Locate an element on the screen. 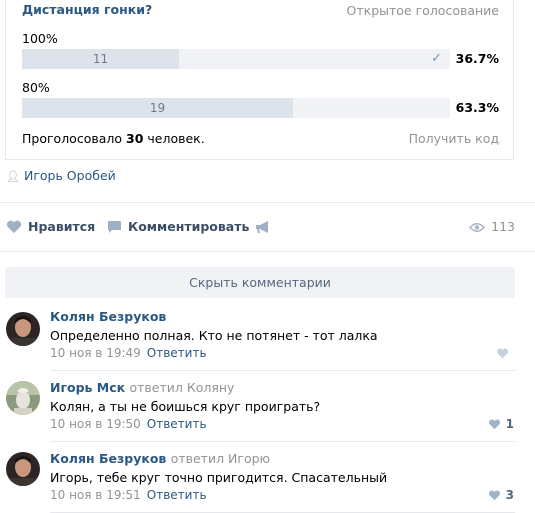 This screenshot has height=513, width=535. like-button: Нравится is located at coordinates (50, 226).